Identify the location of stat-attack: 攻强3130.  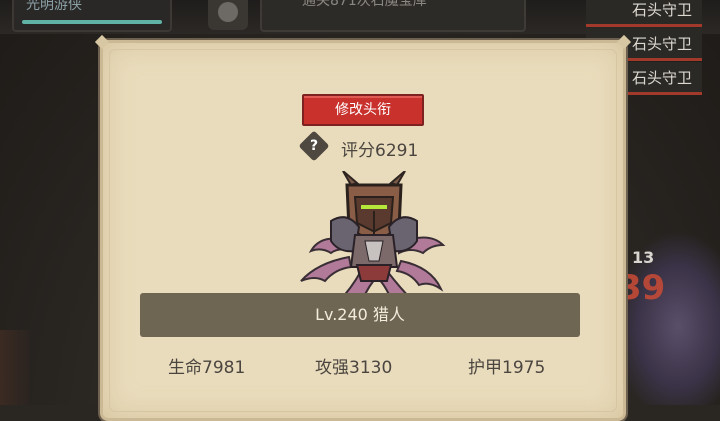
(354, 368).